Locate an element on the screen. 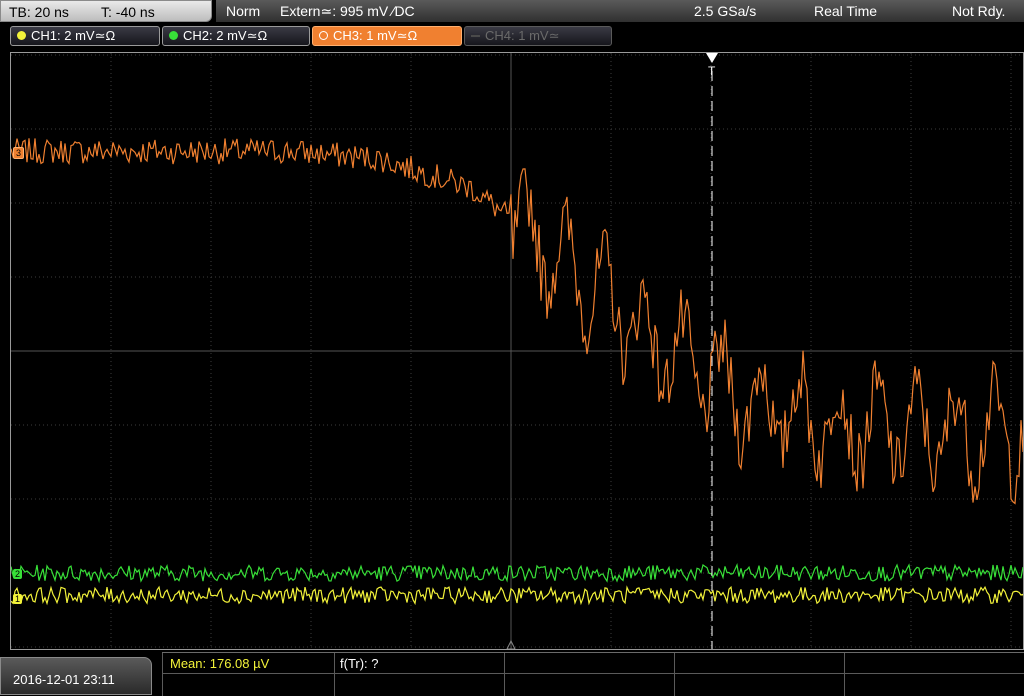  channel-3-dot-icon is located at coordinates (323, 35).